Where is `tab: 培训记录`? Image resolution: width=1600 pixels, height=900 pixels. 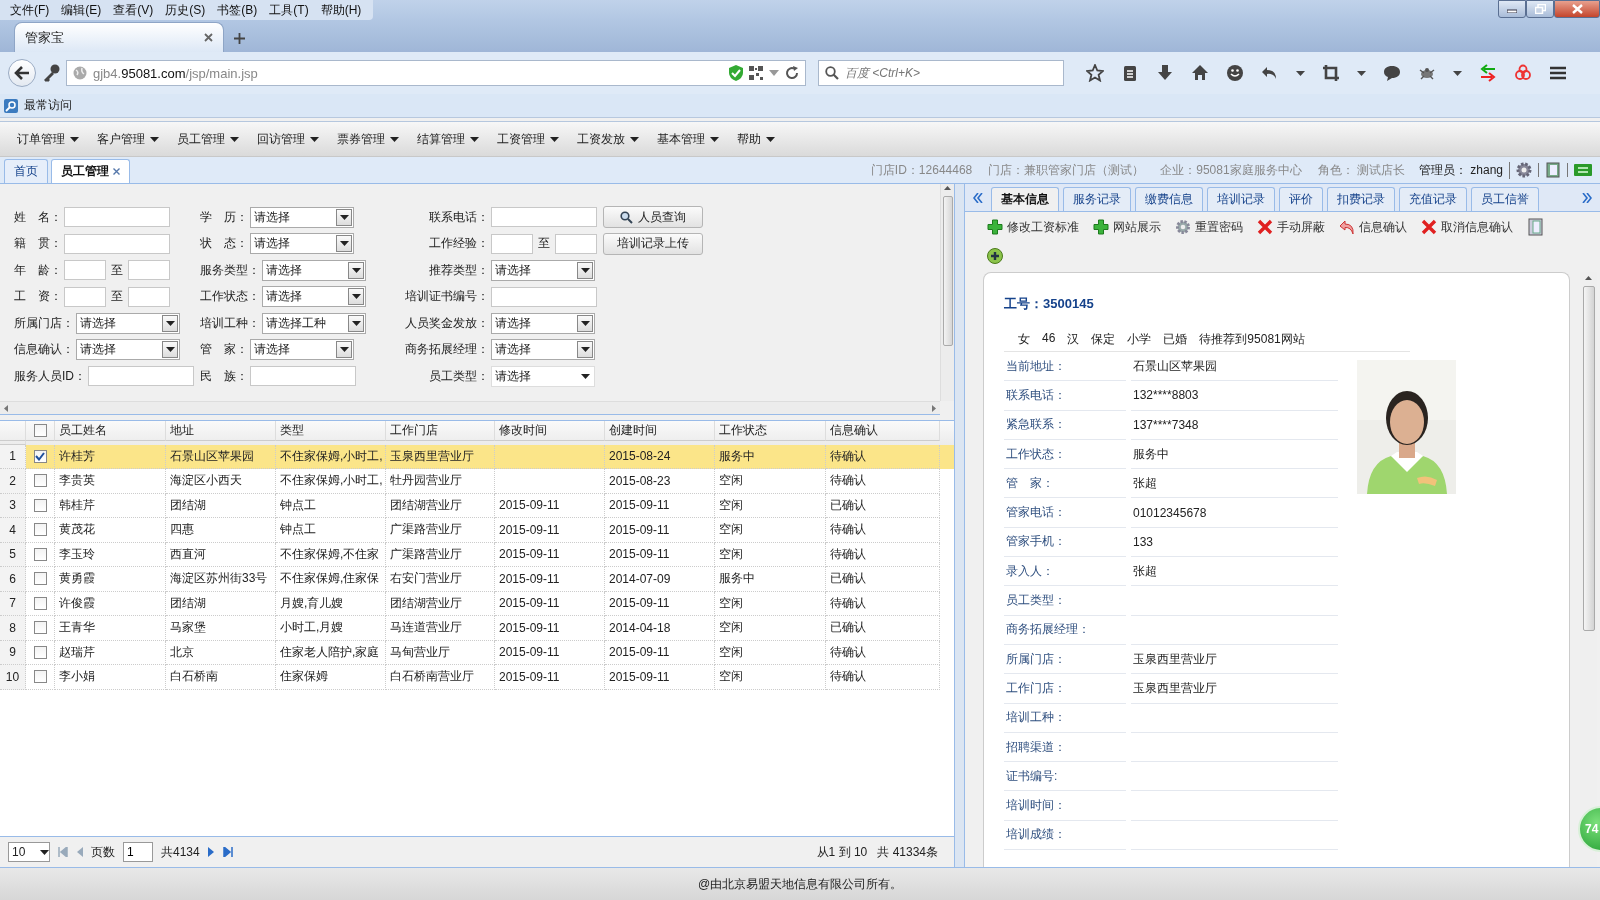
tab: 培训记录 is located at coordinates (1241, 199).